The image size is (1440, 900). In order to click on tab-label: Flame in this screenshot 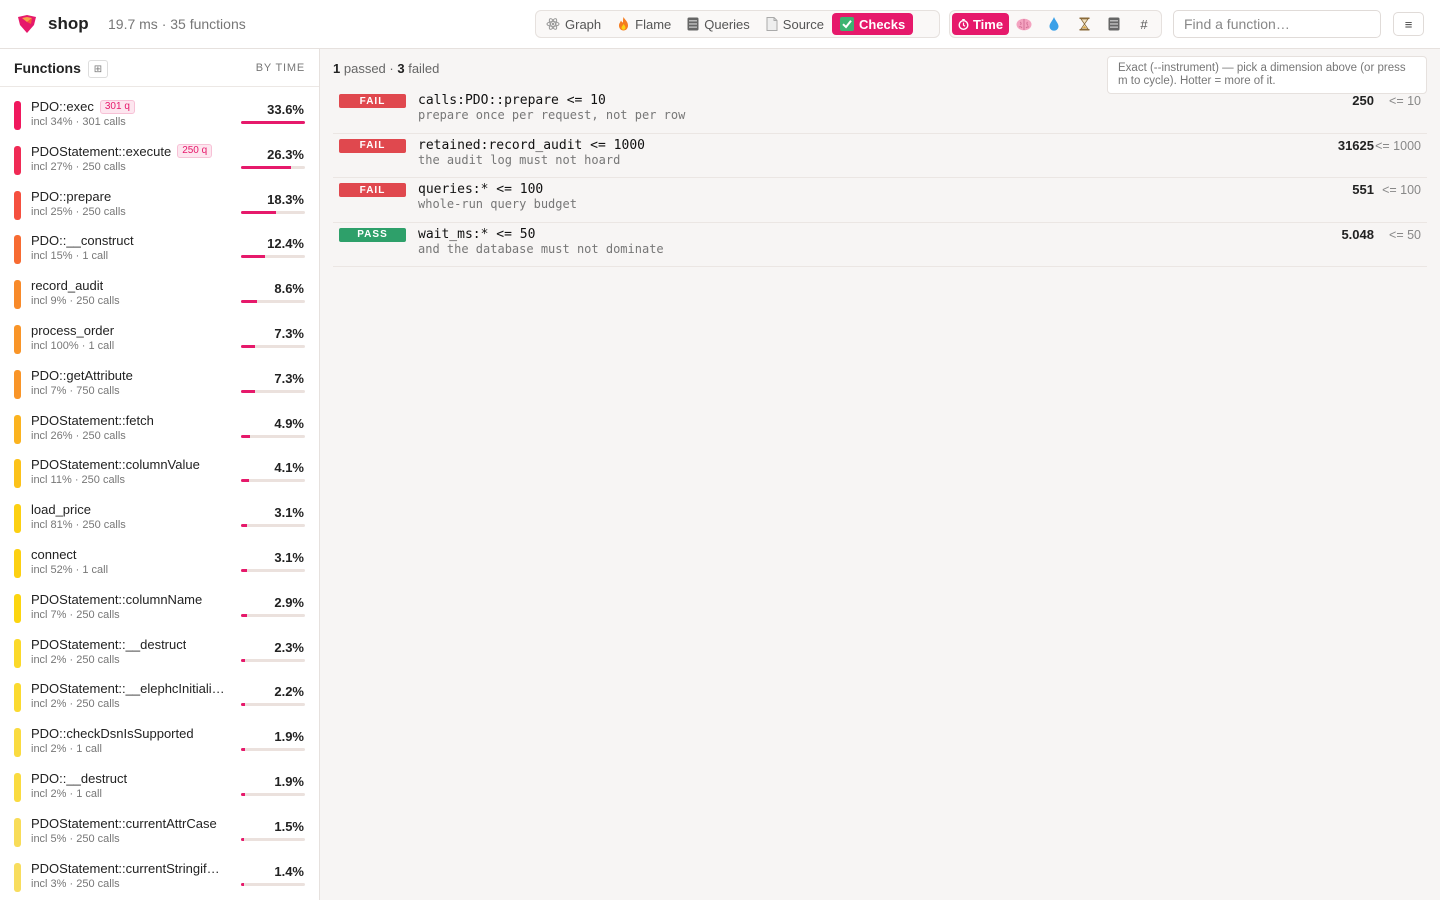, I will do `click(653, 24)`.